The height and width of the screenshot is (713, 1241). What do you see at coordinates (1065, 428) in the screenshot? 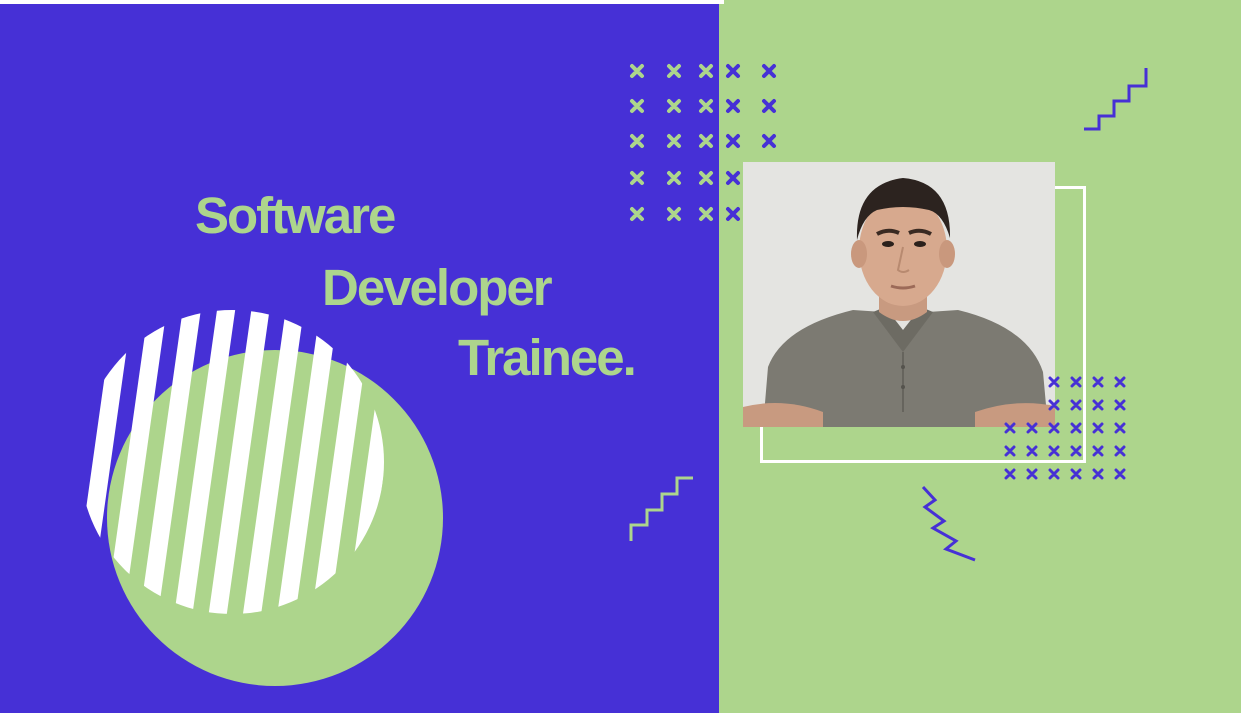
I see `cross-icon-grid-bottom` at bounding box center [1065, 428].